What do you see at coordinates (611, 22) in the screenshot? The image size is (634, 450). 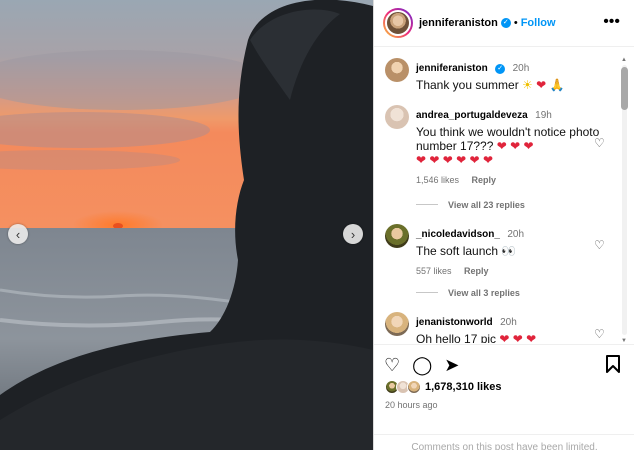 I see `more-options-icon: •••` at bounding box center [611, 22].